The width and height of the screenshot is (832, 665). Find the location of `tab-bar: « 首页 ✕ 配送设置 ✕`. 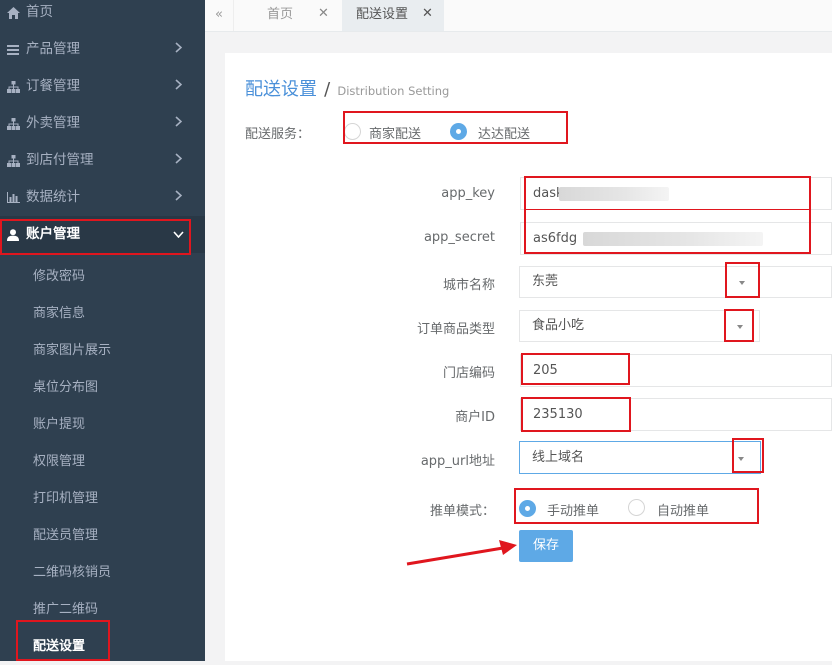

tab-bar: « 首页 ✕ 配送设置 ✕ is located at coordinates (518, 16).